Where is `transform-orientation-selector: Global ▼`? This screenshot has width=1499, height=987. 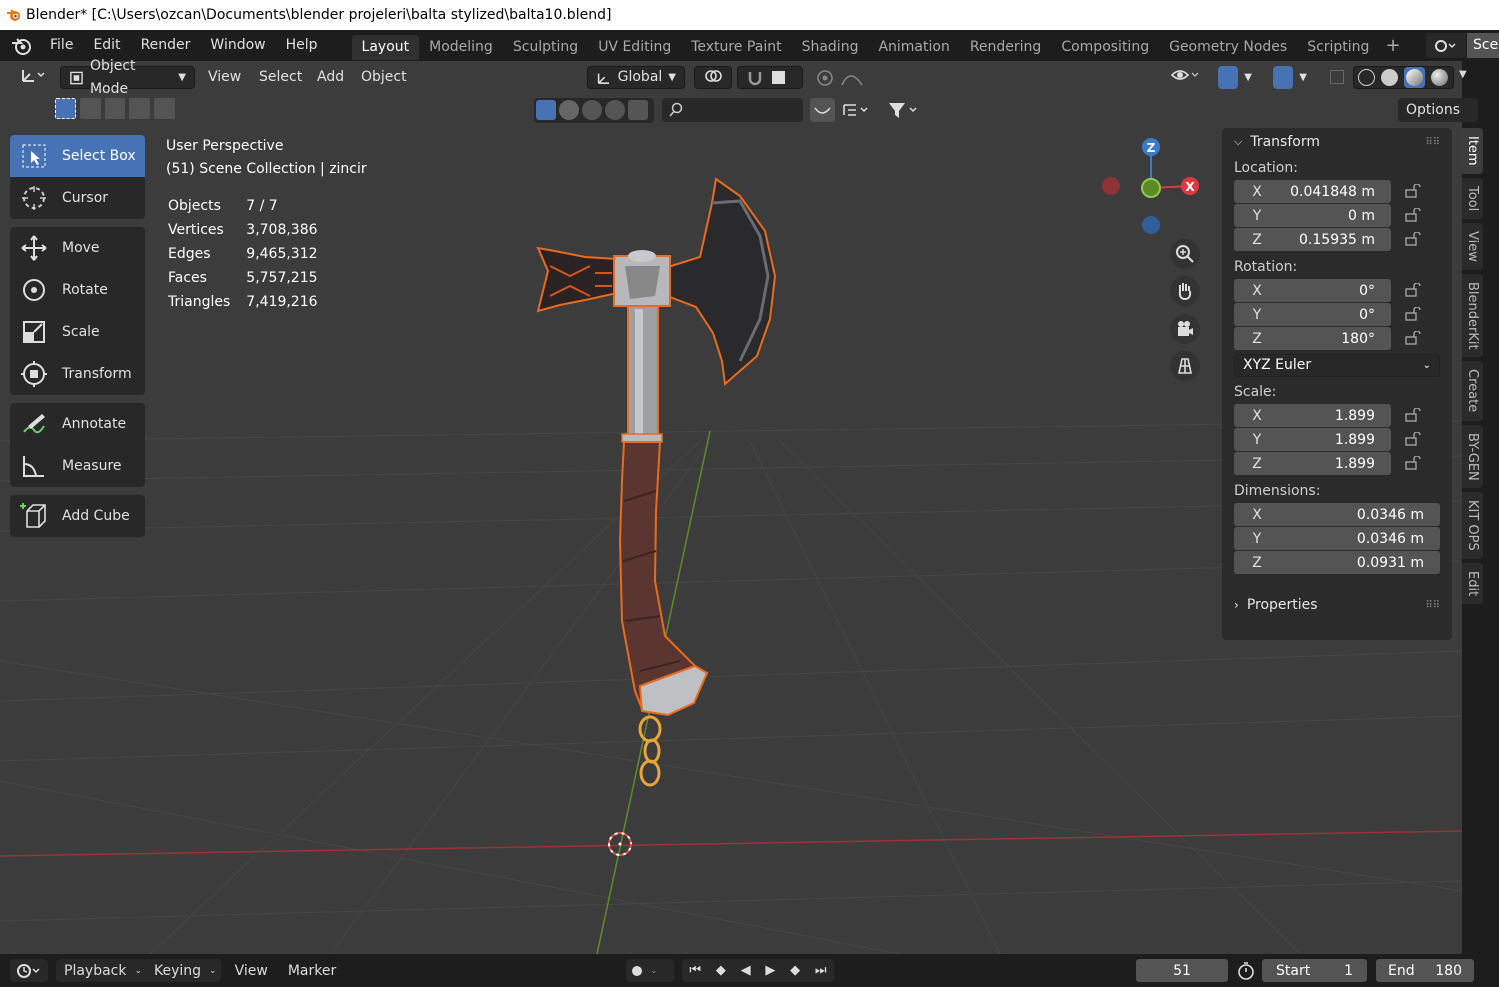
transform-orientation-selector: Global ▼ is located at coordinates (636, 77).